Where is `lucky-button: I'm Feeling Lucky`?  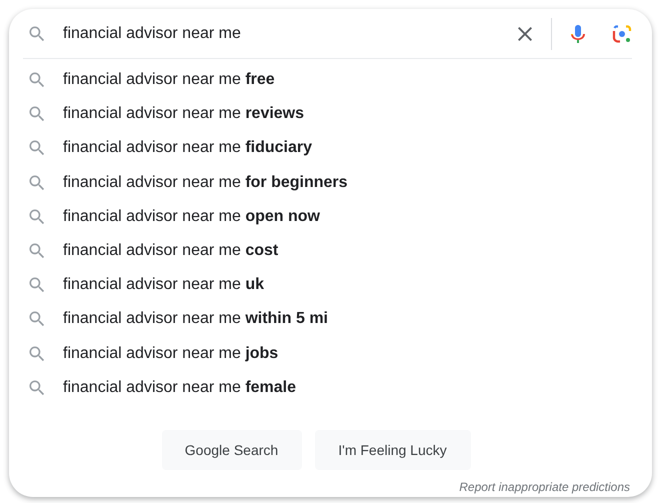
lucky-button: I'm Feeling Lucky is located at coordinates (392, 450).